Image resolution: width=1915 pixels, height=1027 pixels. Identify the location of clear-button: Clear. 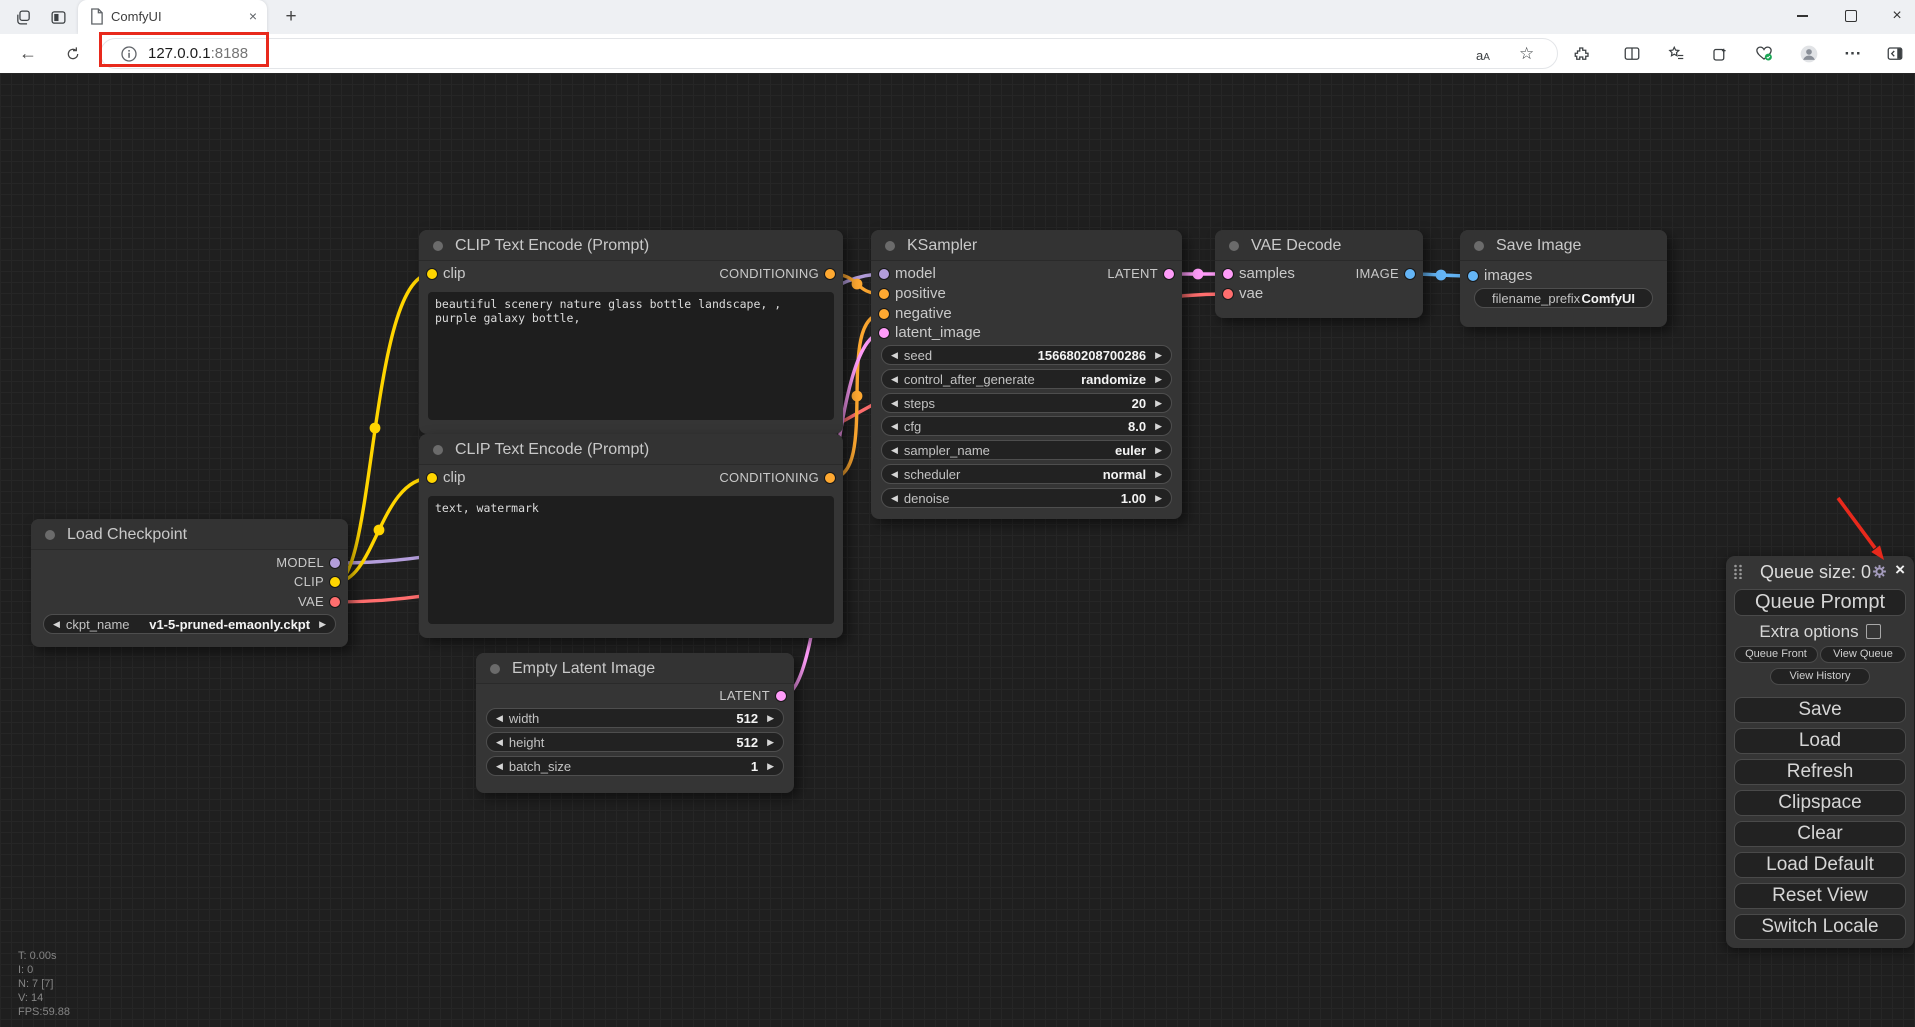
(1820, 834).